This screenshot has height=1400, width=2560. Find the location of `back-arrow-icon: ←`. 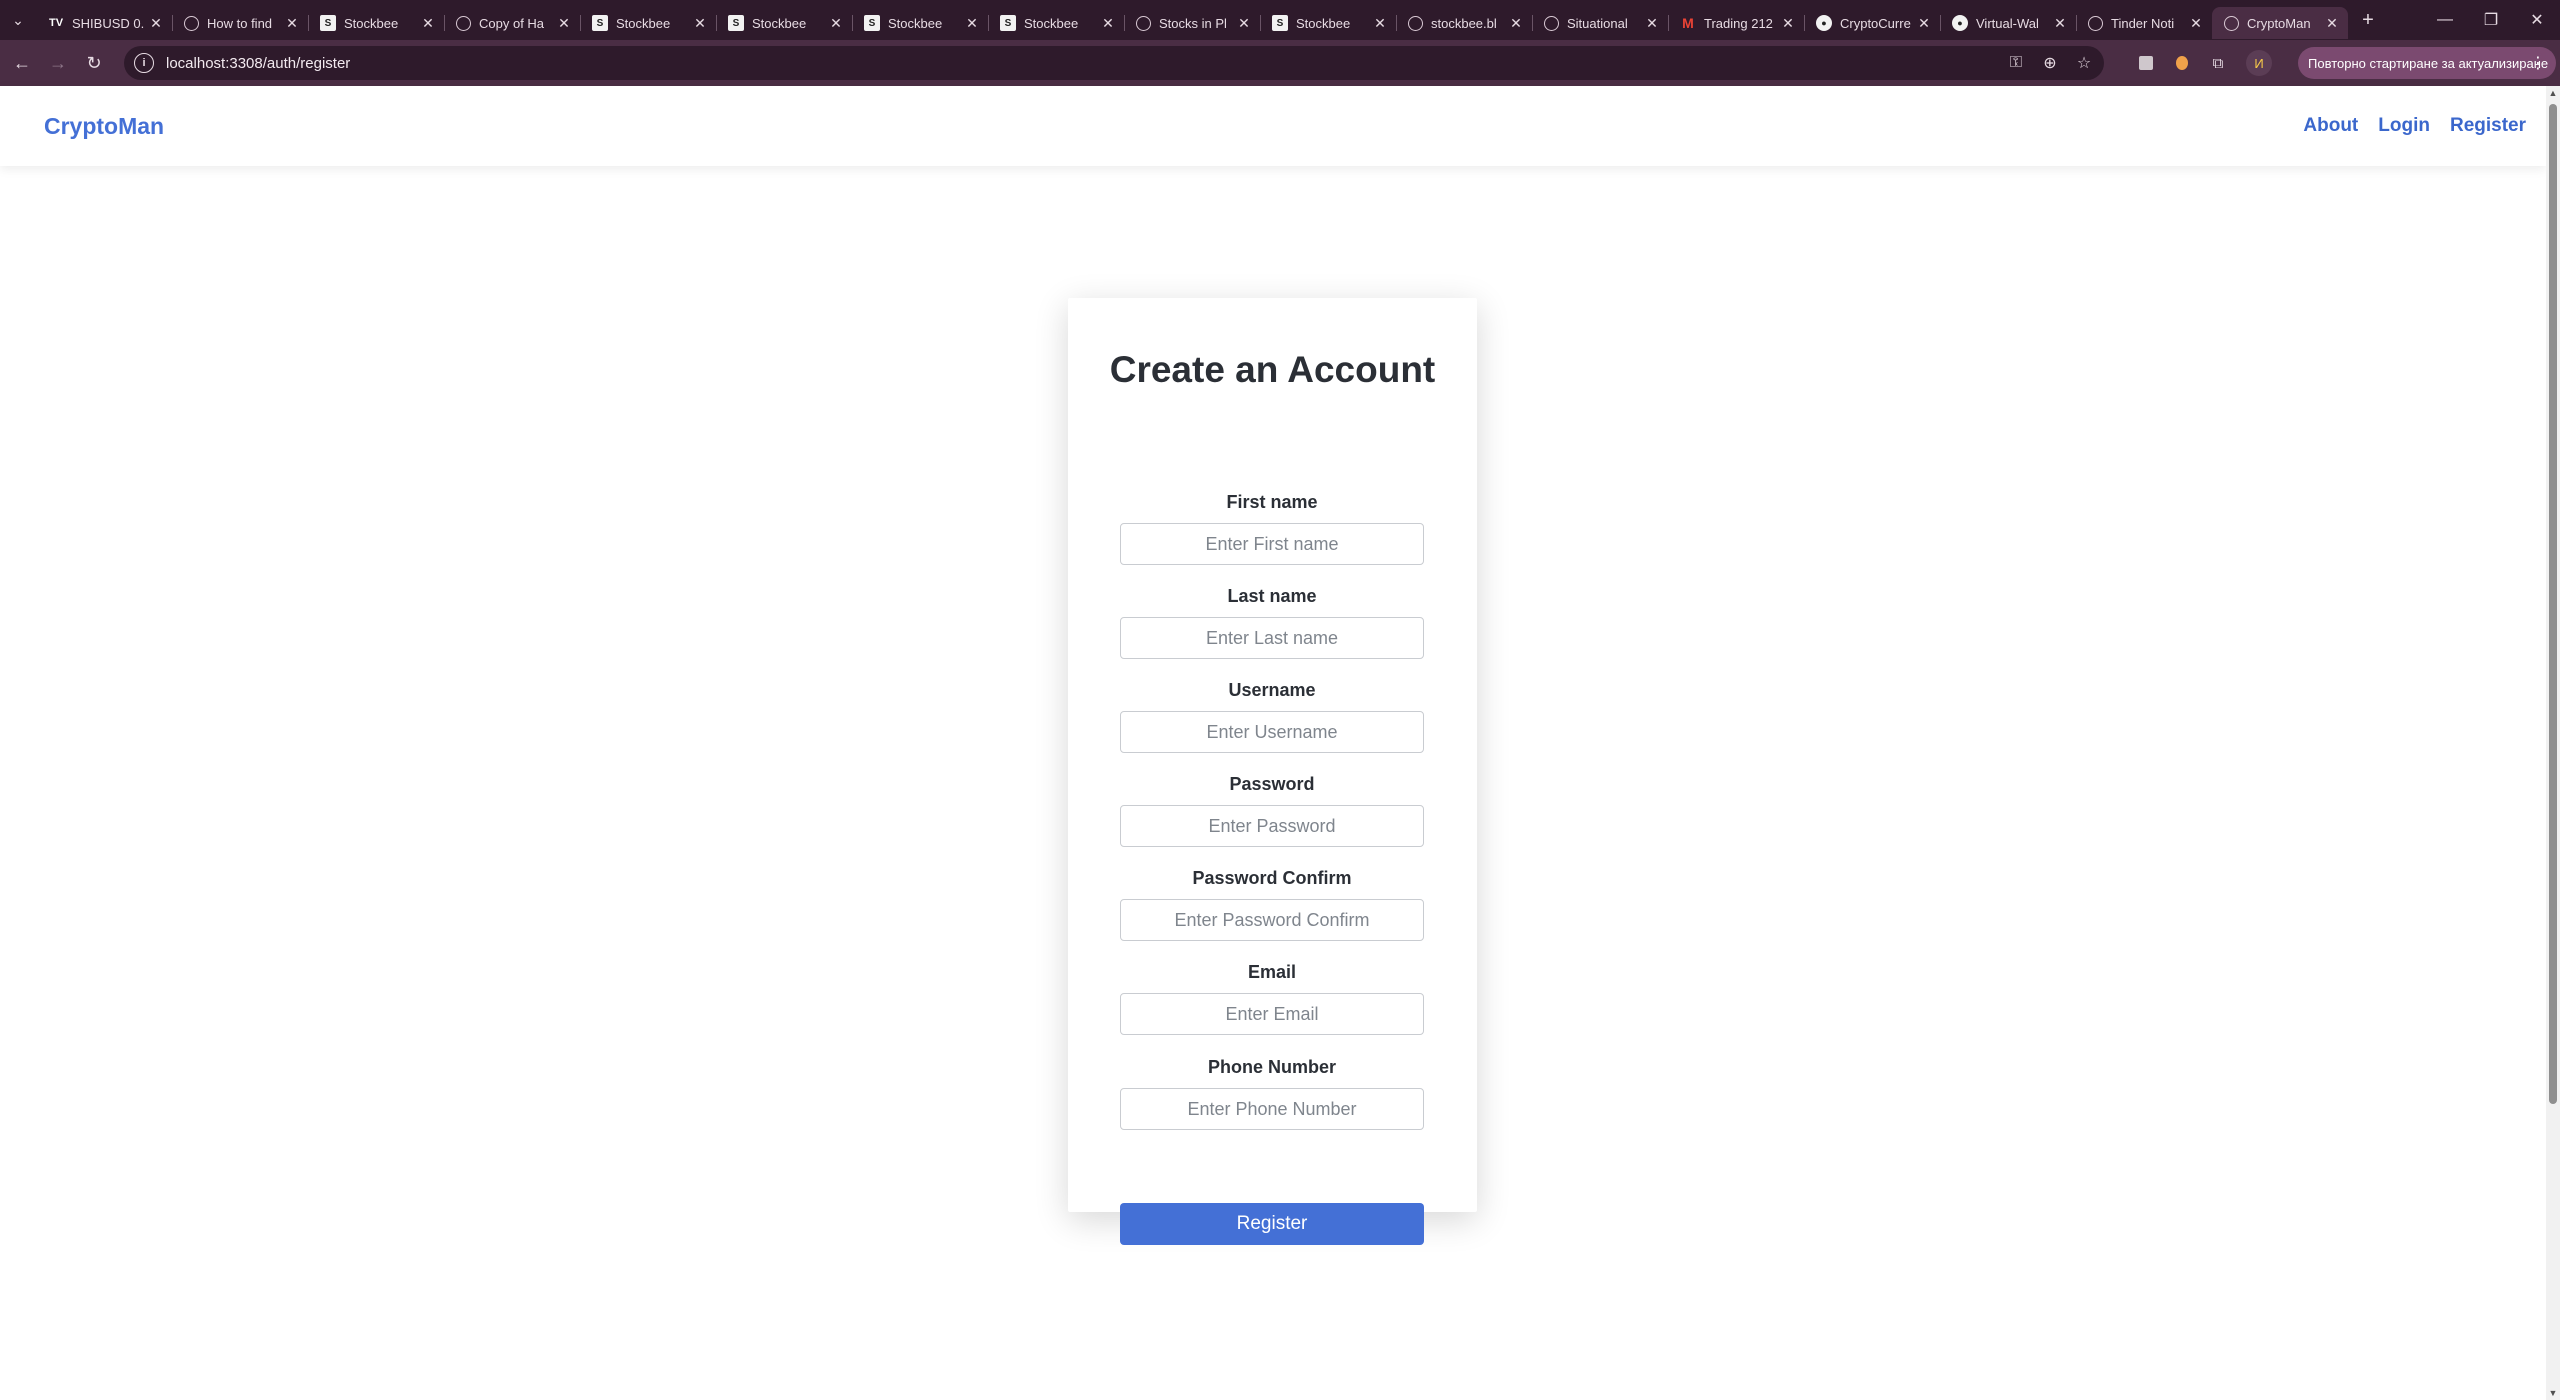

back-arrow-icon: ← is located at coordinates (22, 63).